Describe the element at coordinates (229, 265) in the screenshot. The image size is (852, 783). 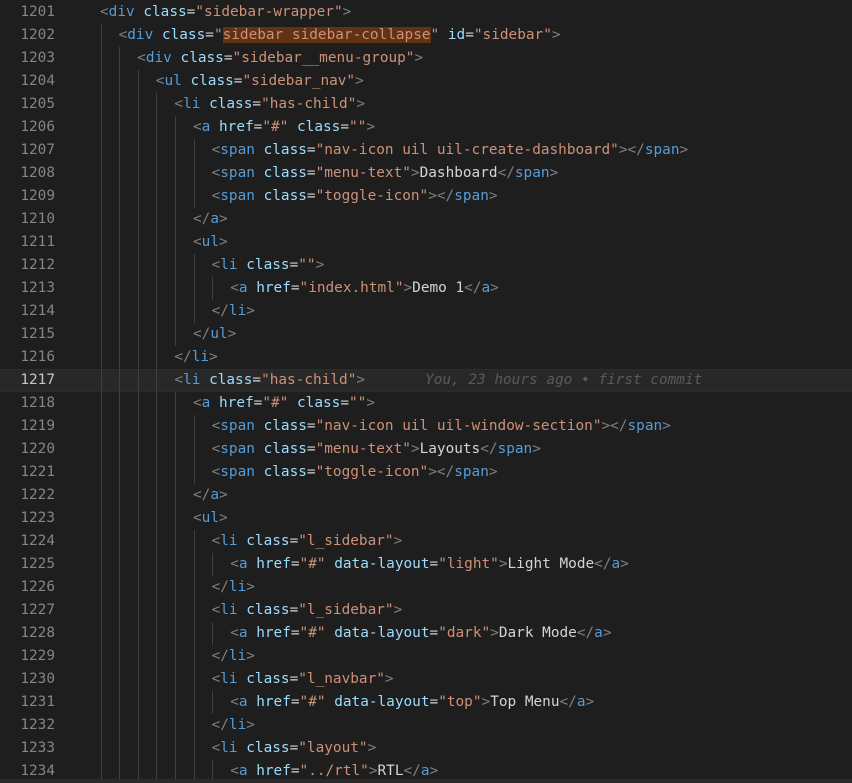
I see `tag-name-token: li` at that location.